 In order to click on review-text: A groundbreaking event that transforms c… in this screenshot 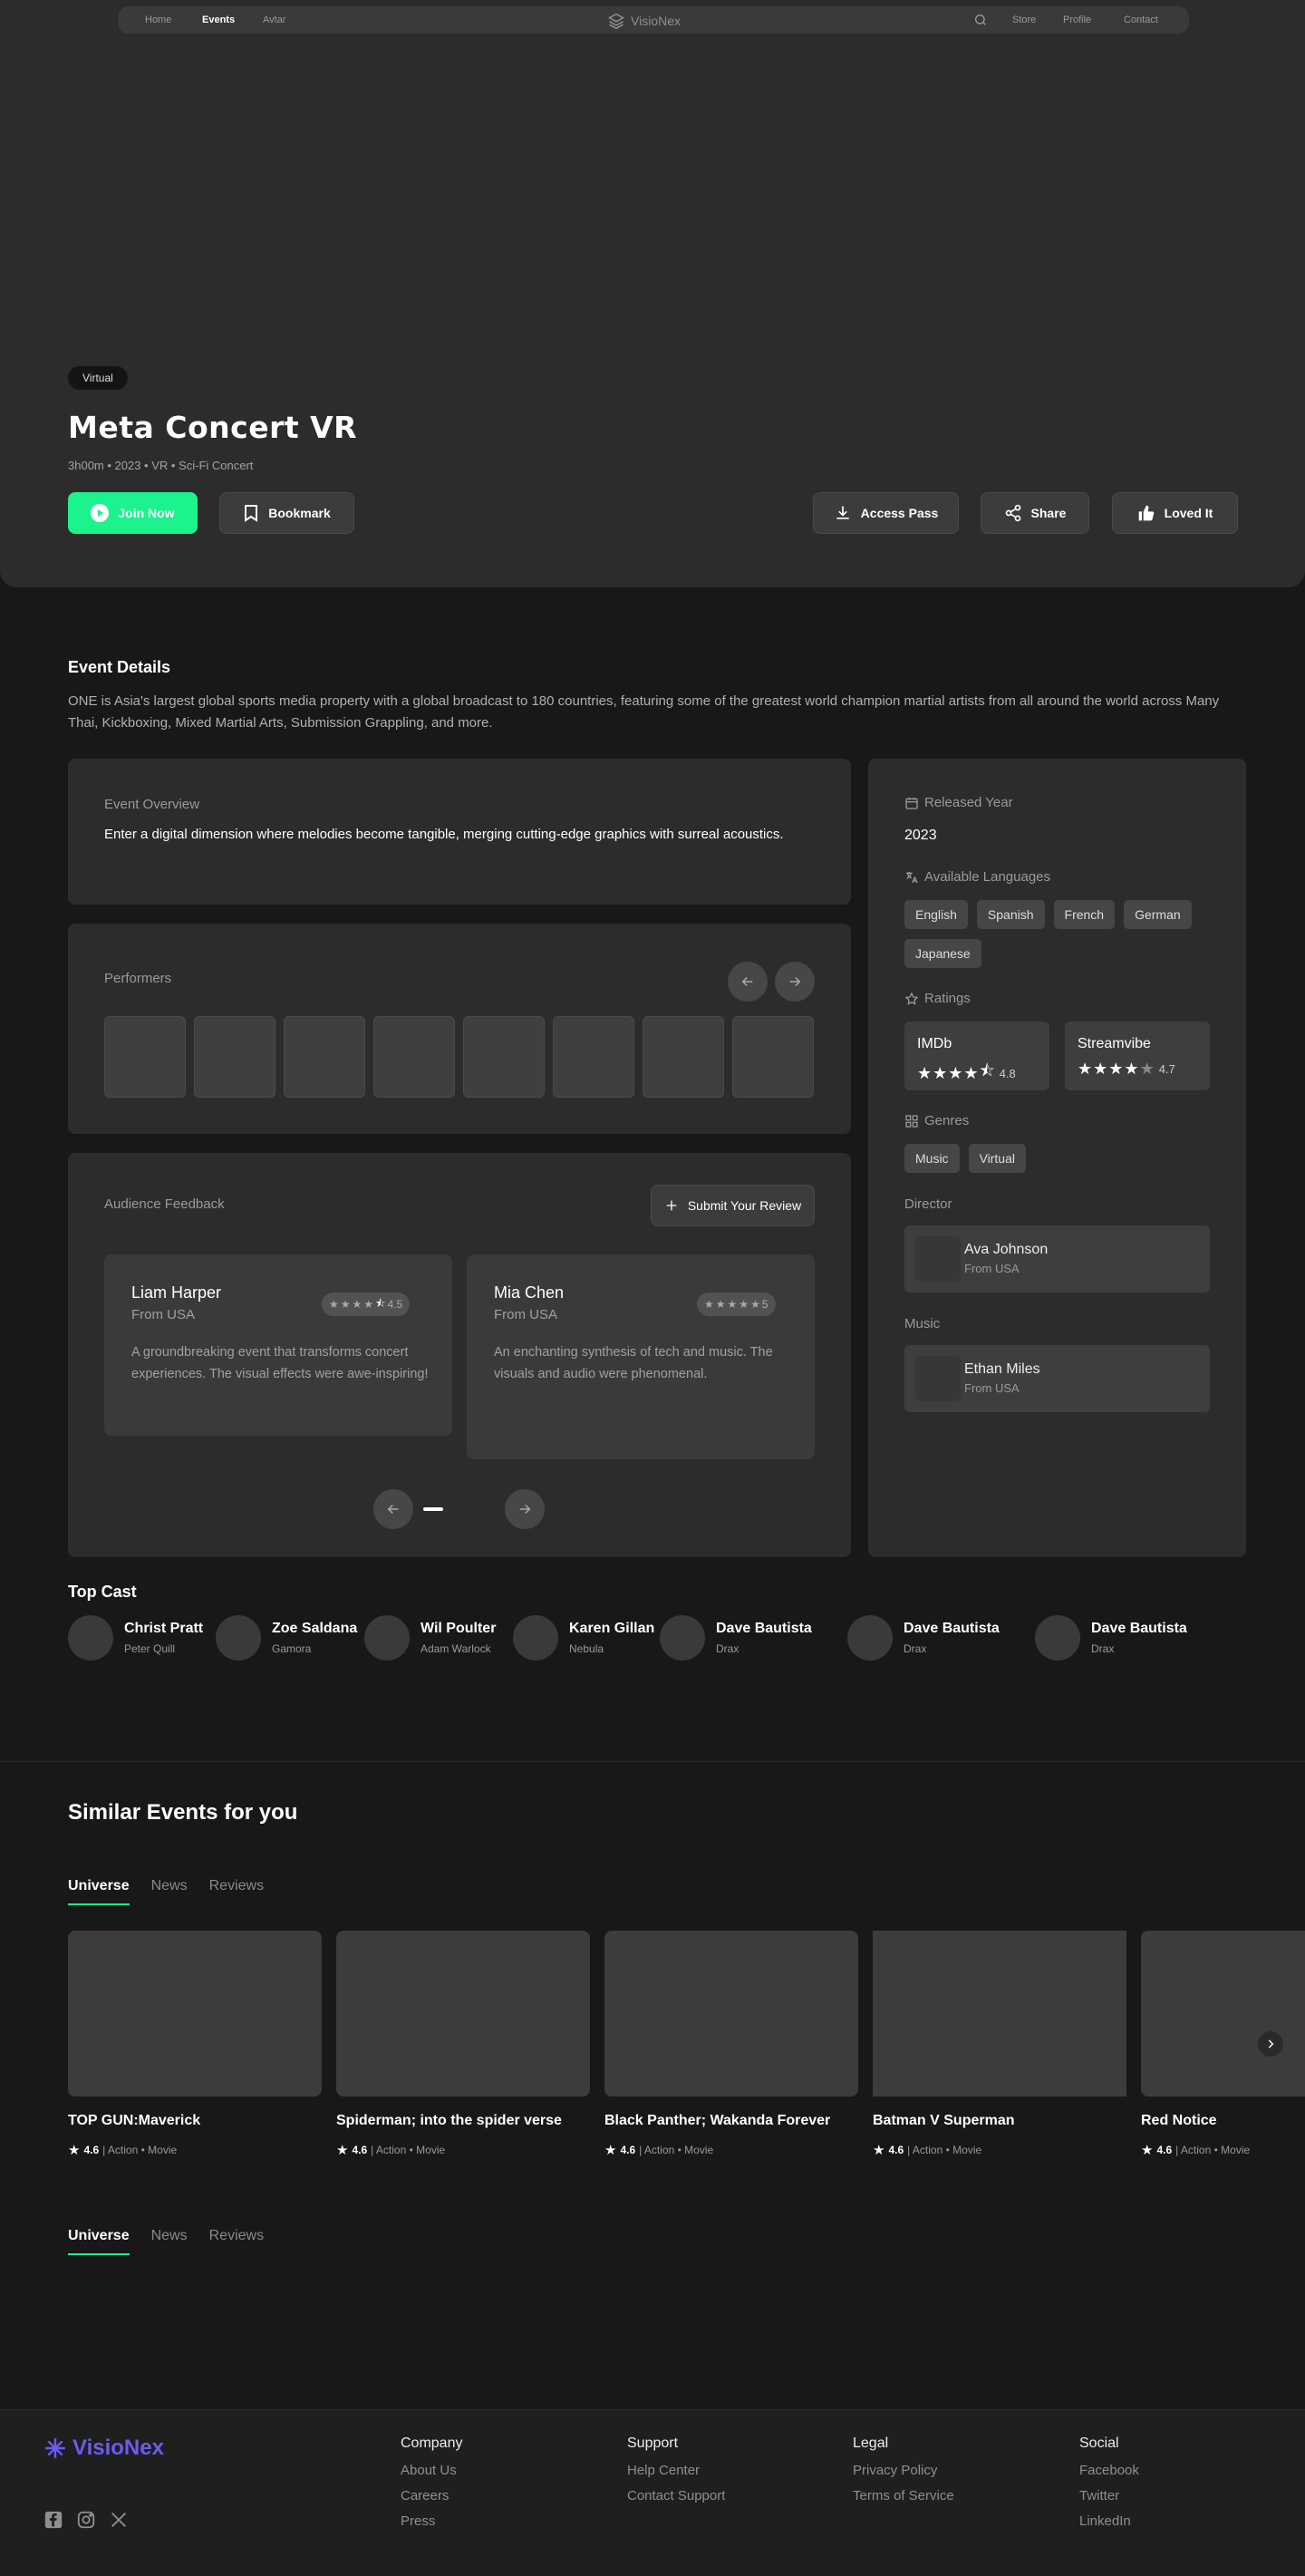, I will do `click(280, 1363)`.